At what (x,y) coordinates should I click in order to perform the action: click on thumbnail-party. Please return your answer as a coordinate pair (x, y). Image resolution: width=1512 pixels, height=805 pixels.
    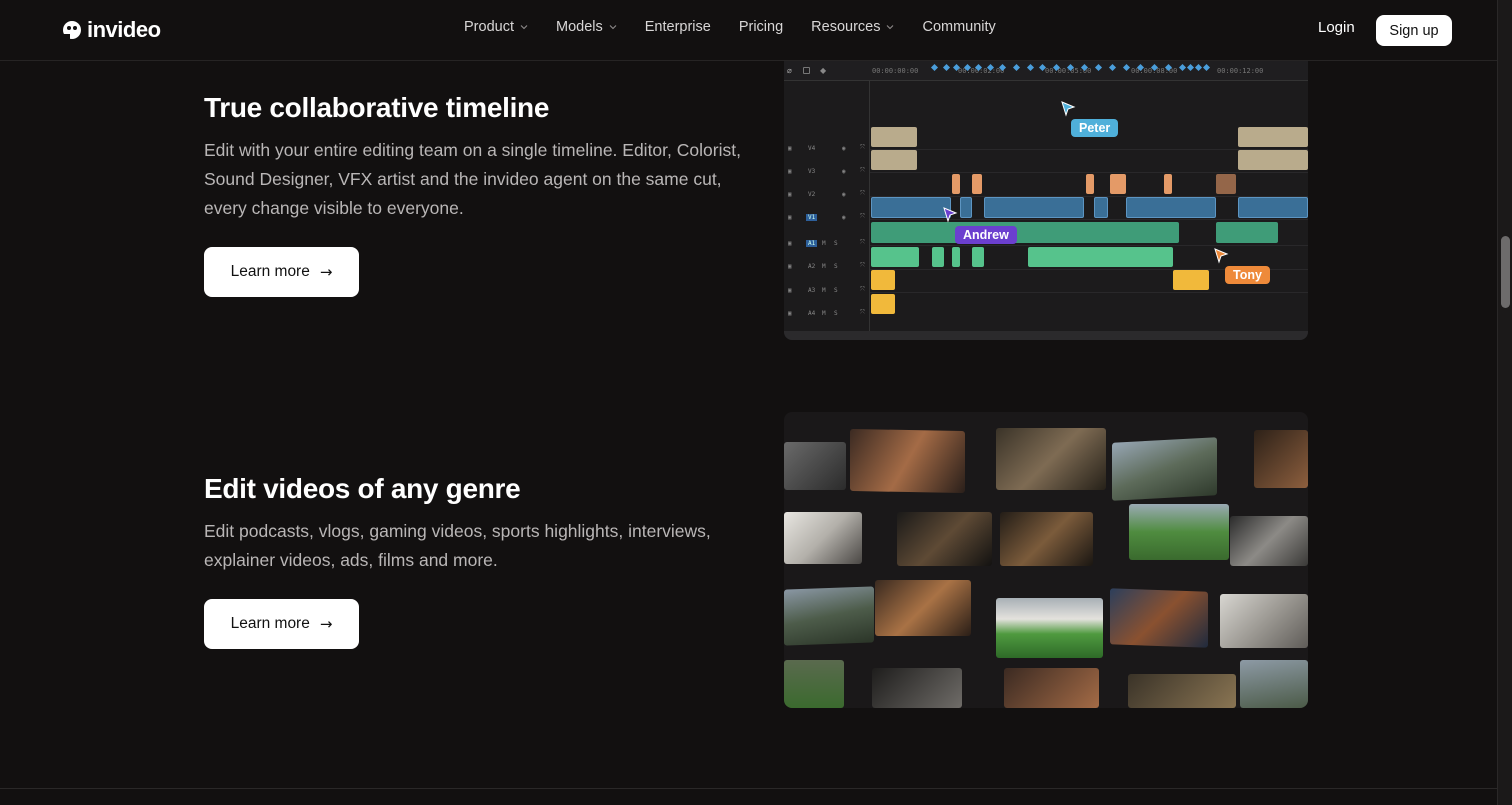
    Looking at the image, I should click on (1051, 459).